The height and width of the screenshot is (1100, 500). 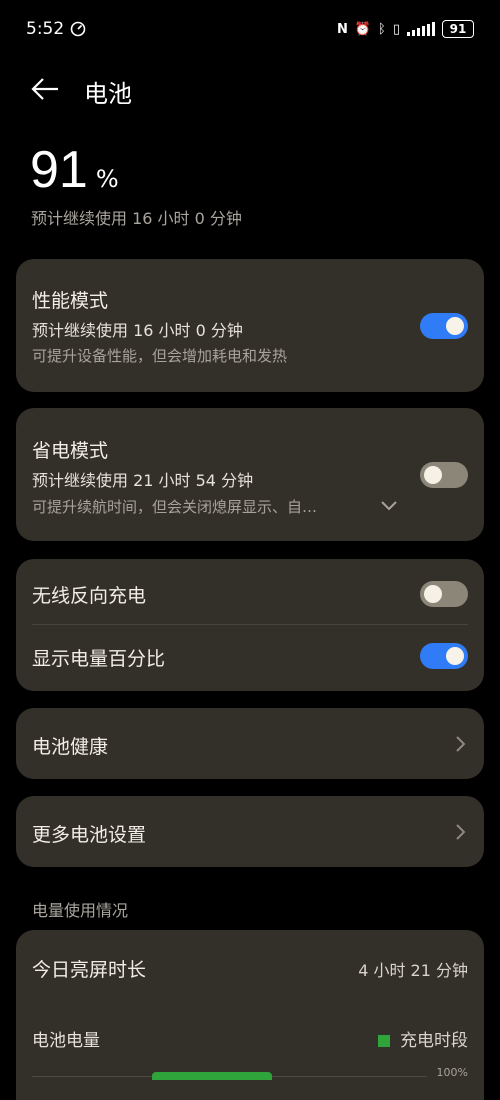 What do you see at coordinates (444, 594) in the screenshot?
I see `wireless-reverse-charging-toggle` at bounding box center [444, 594].